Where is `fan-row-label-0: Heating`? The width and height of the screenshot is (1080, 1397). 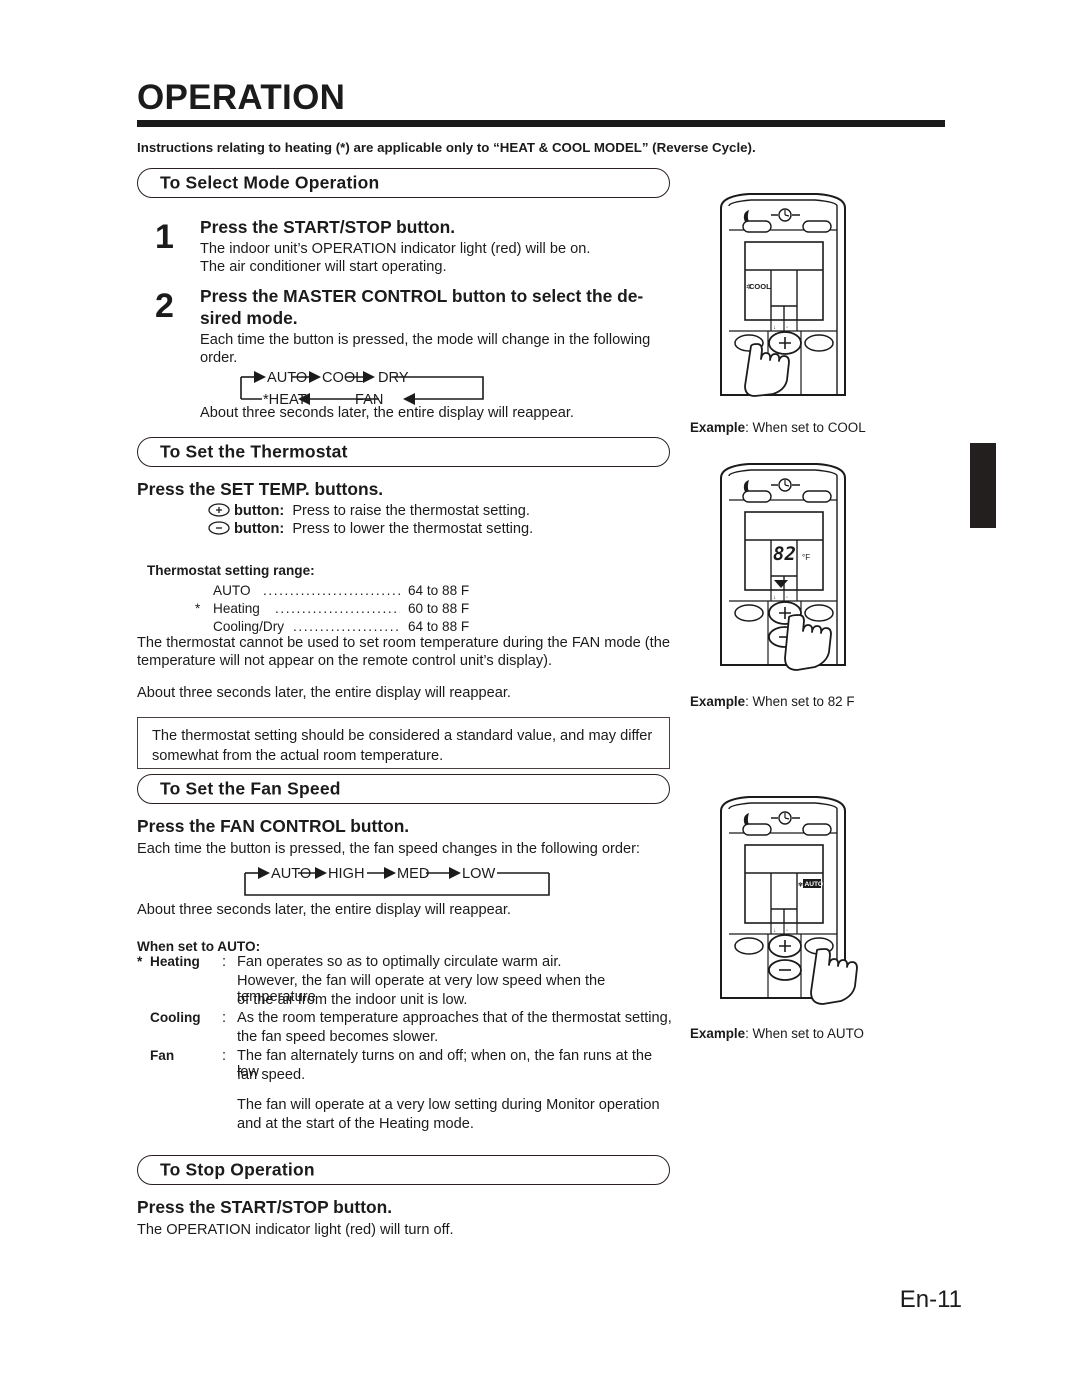
fan-row-label-0: Heating is located at coordinates (175, 961).